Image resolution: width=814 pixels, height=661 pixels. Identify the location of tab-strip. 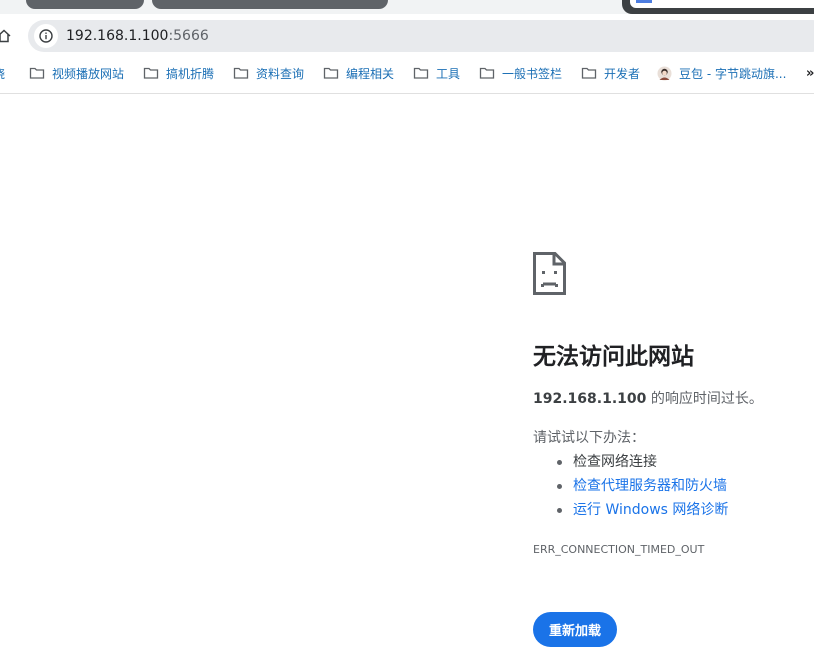
(407, 7).